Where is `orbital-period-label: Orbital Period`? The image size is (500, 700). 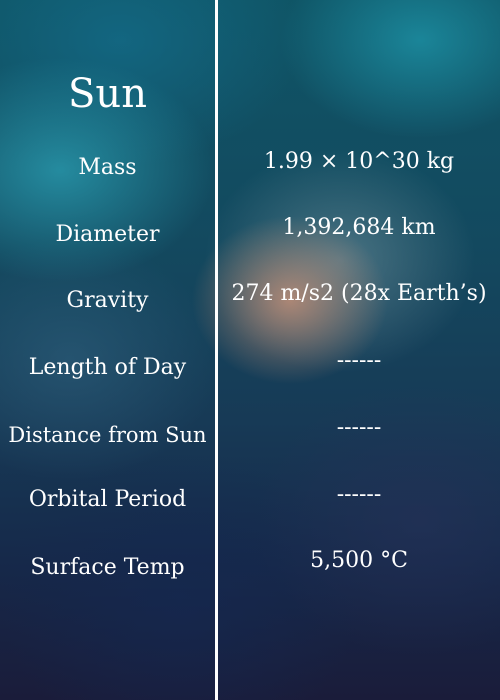
orbital-period-label: Orbital Period is located at coordinates (107, 499).